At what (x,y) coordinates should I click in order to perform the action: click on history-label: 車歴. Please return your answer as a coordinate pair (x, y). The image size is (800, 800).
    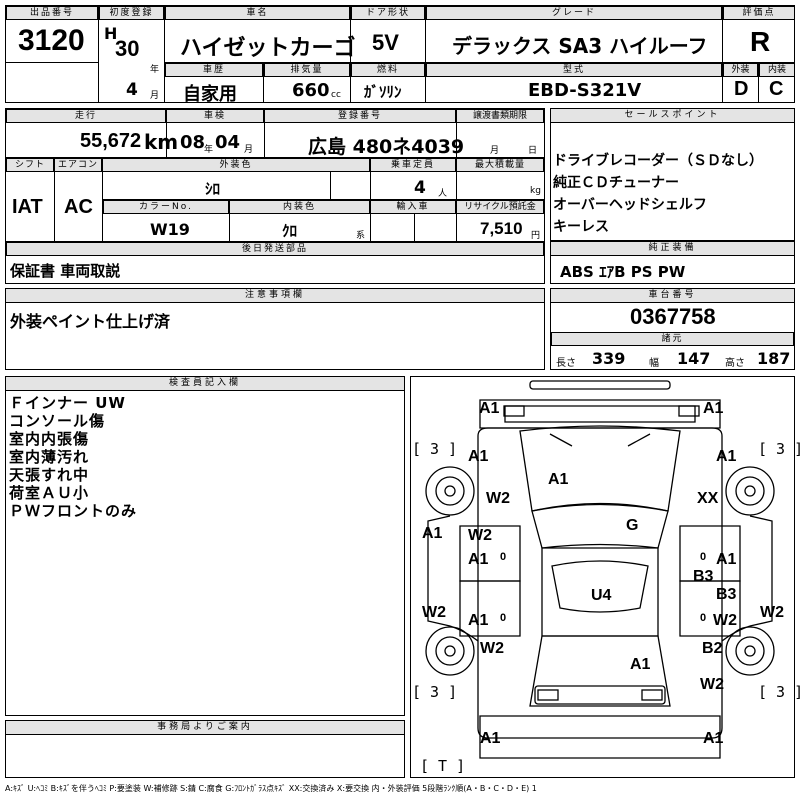
    Looking at the image, I should click on (214, 70).